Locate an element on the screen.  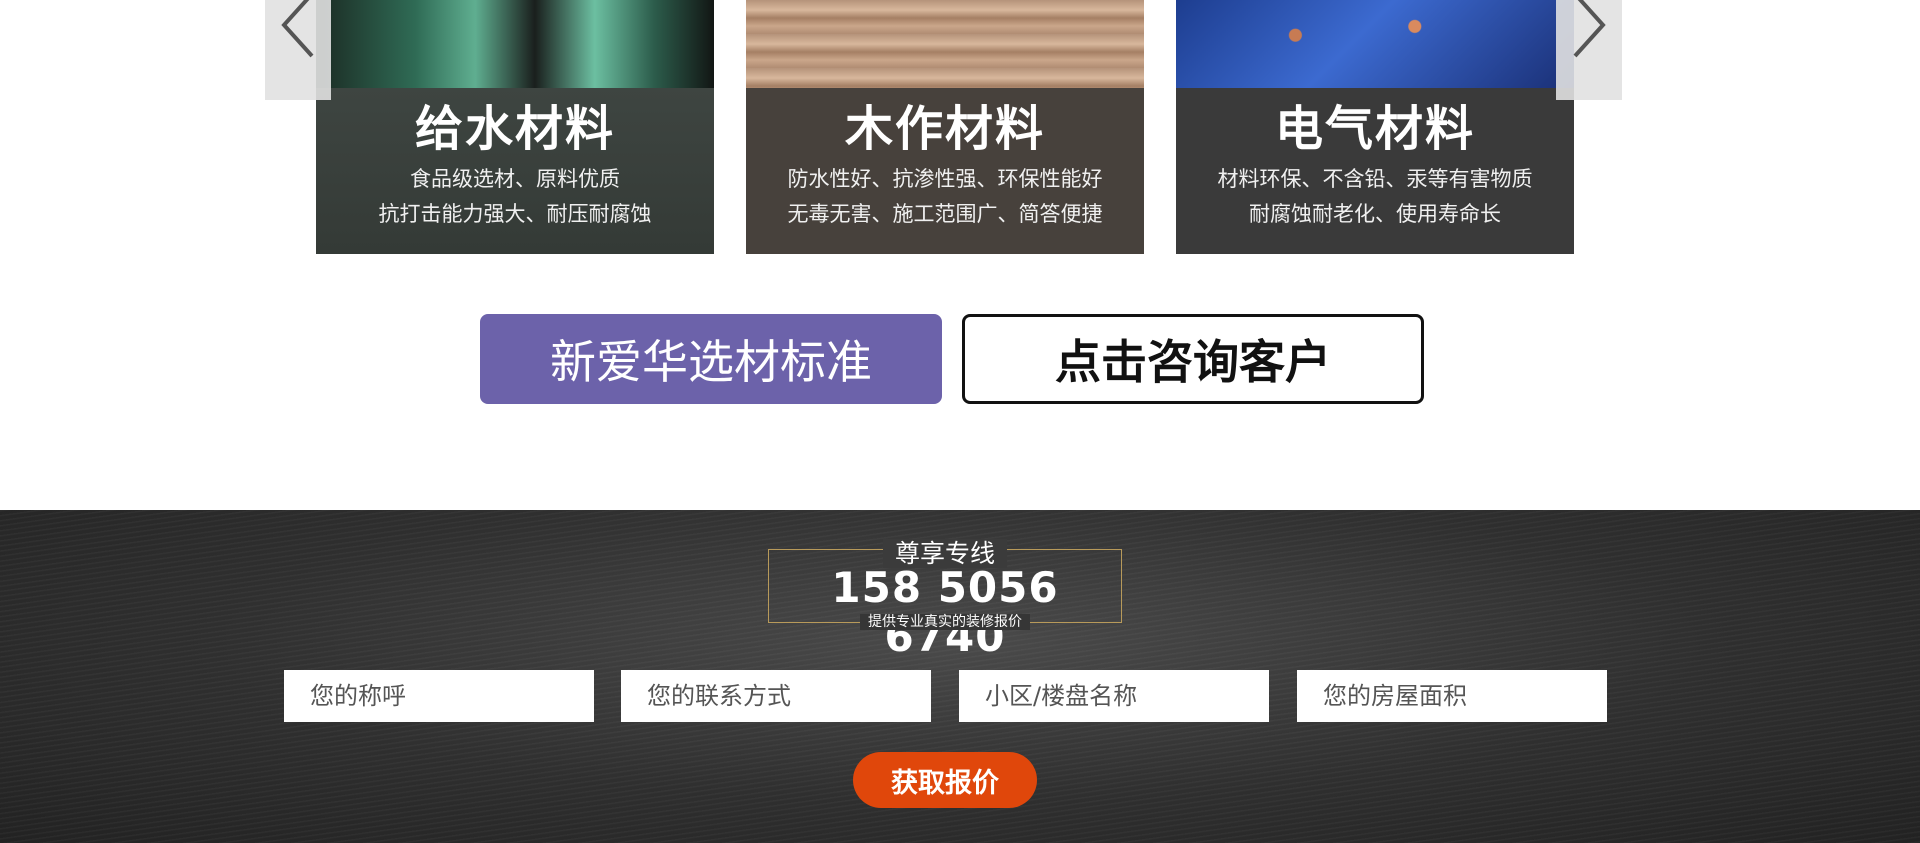
area-input is located at coordinates (1452, 696).